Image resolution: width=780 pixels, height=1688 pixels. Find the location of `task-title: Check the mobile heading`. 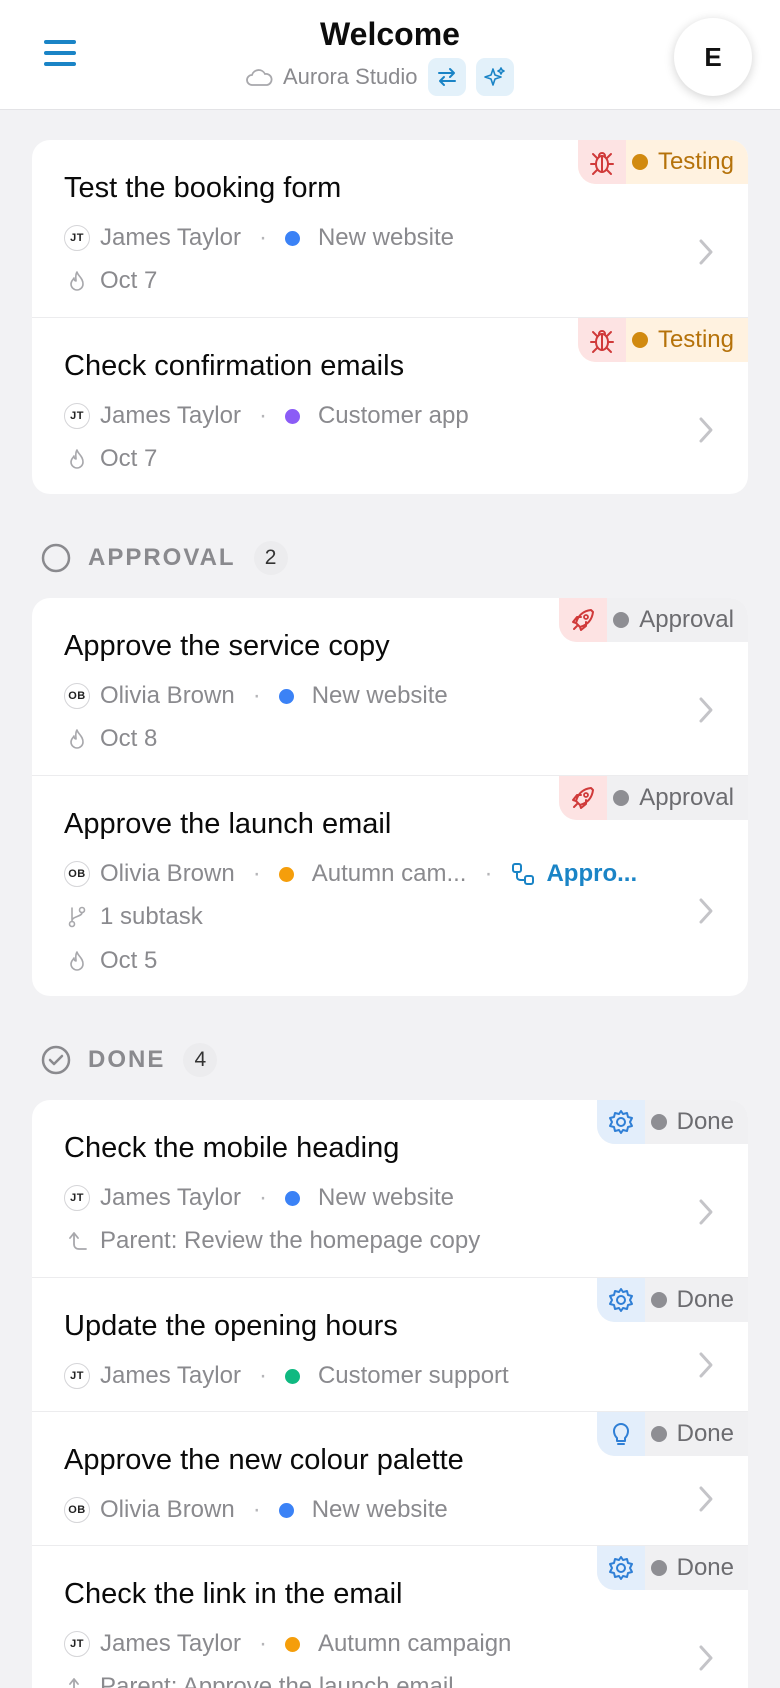

task-title: Check the mobile heading is located at coordinates (232, 1148).